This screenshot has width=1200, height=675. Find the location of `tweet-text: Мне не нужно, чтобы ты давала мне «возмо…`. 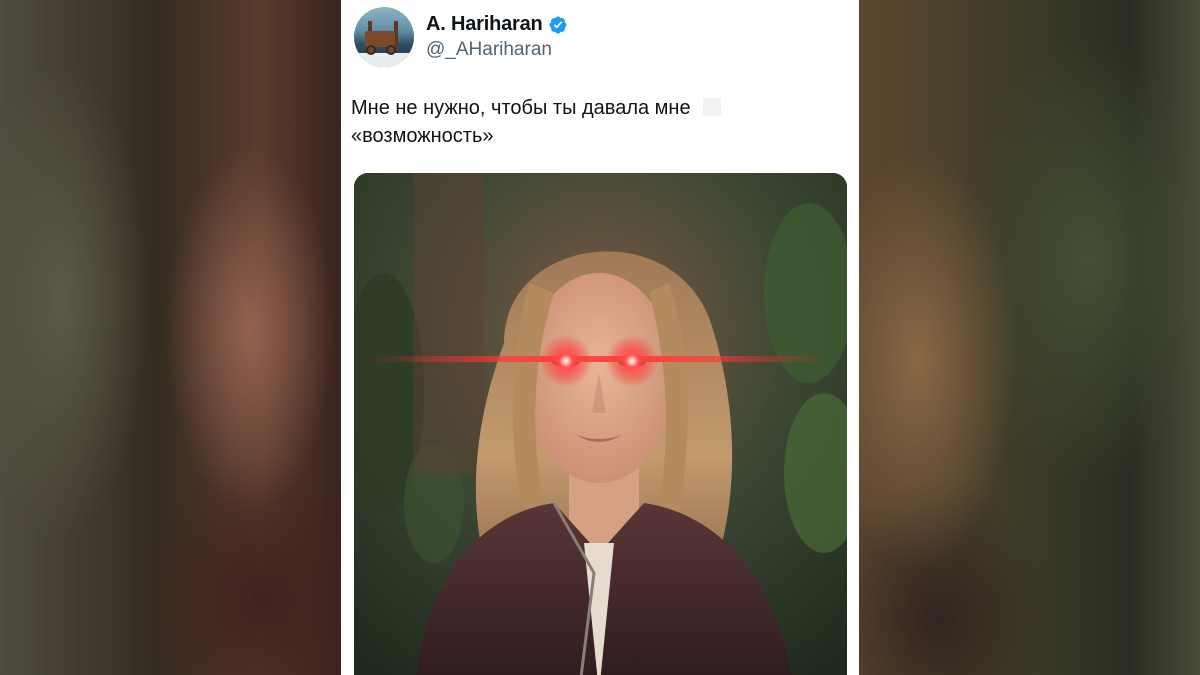

tweet-text: Мне не нужно, чтобы ты давала мне «возмо… is located at coordinates (596, 122).